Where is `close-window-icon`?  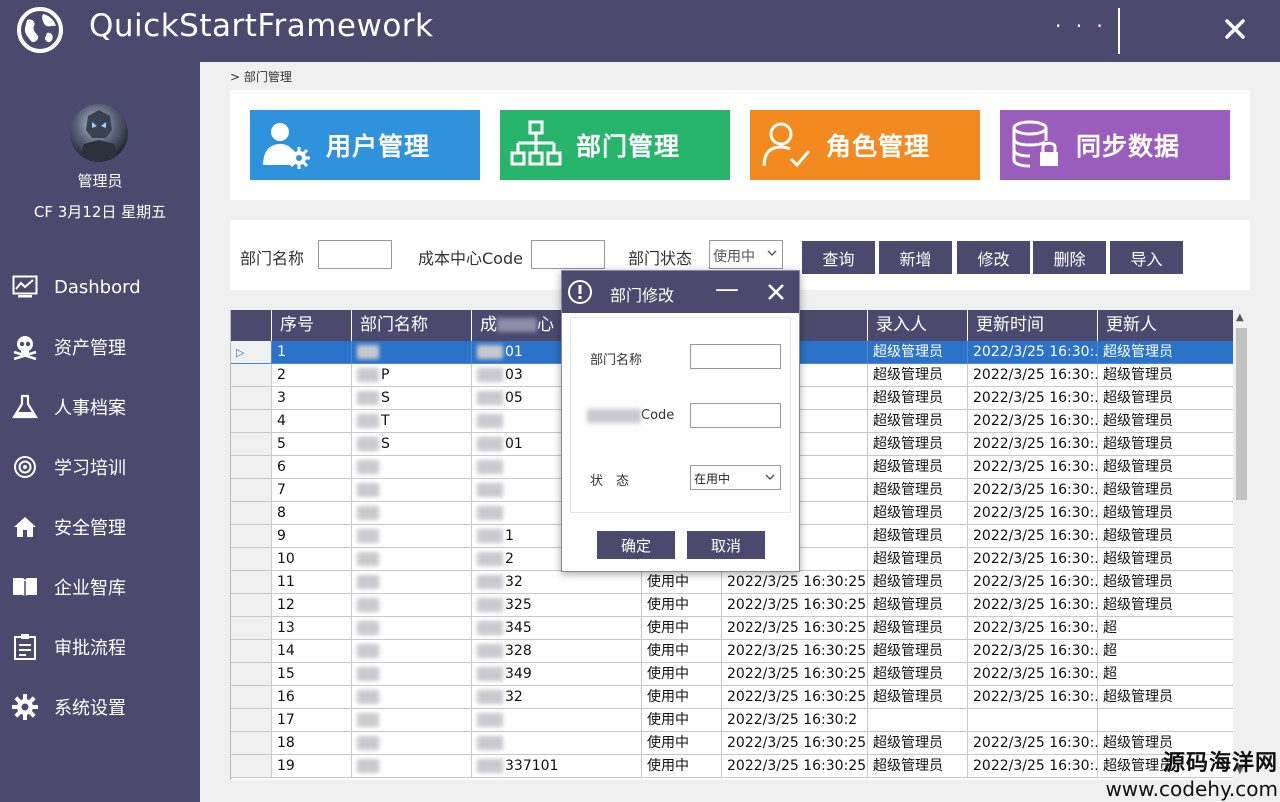
close-window-icon is located at coordinates (1235, 29).